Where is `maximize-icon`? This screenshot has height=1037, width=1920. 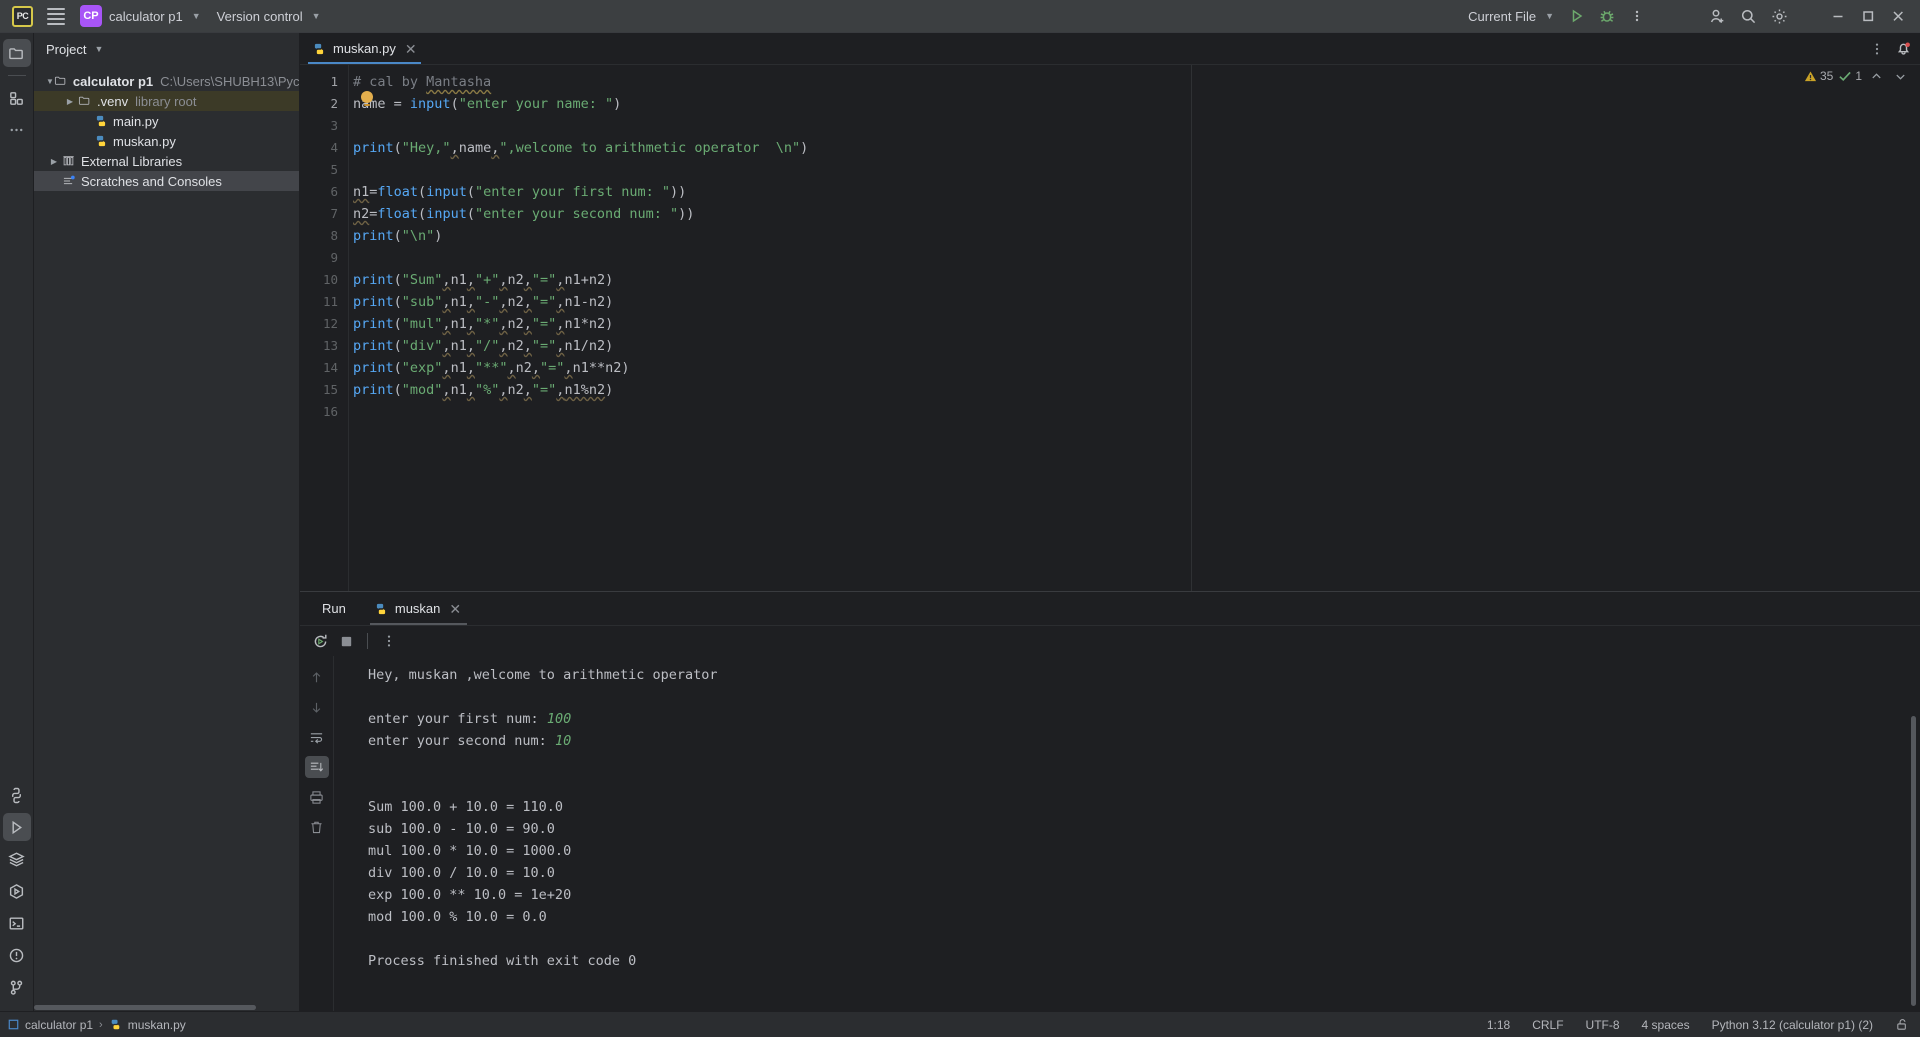
maximize-icon is located at coordinates (1868, 16).